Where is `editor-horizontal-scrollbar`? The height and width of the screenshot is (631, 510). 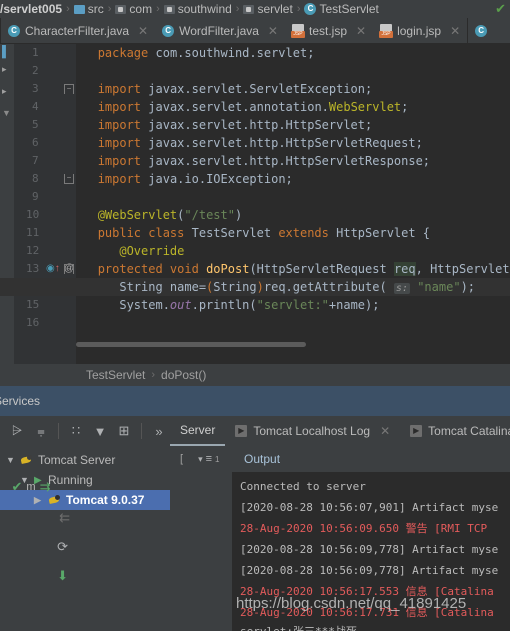 editor-horizontal-scrollbar is located at coordinates (191, 344).